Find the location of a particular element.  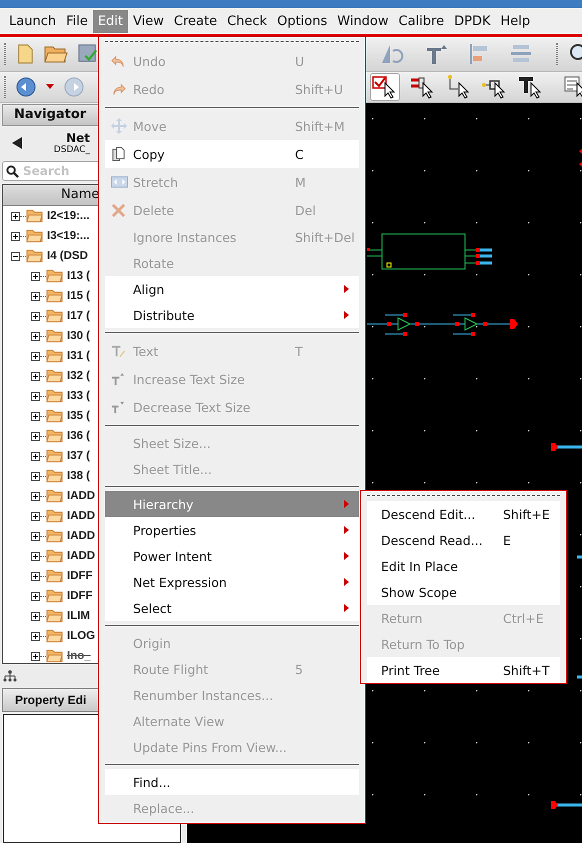

menu-bar-item: DPDK is located at coordinates (472, 21).